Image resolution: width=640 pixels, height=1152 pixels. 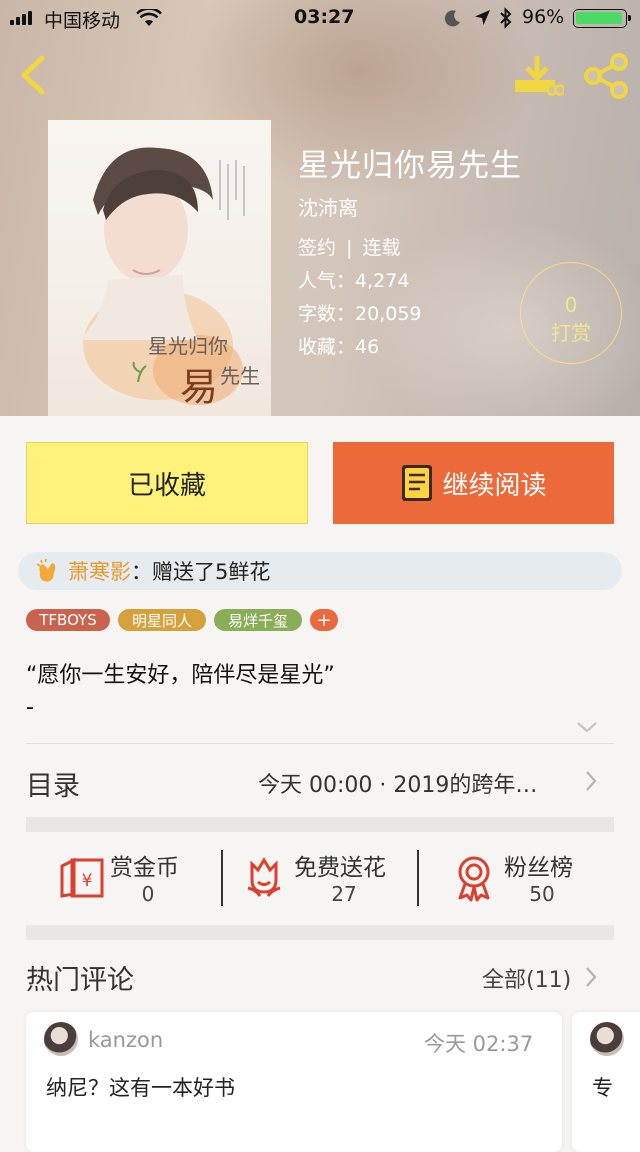 I want to click on signal-icon, so click(x=23, y=18).